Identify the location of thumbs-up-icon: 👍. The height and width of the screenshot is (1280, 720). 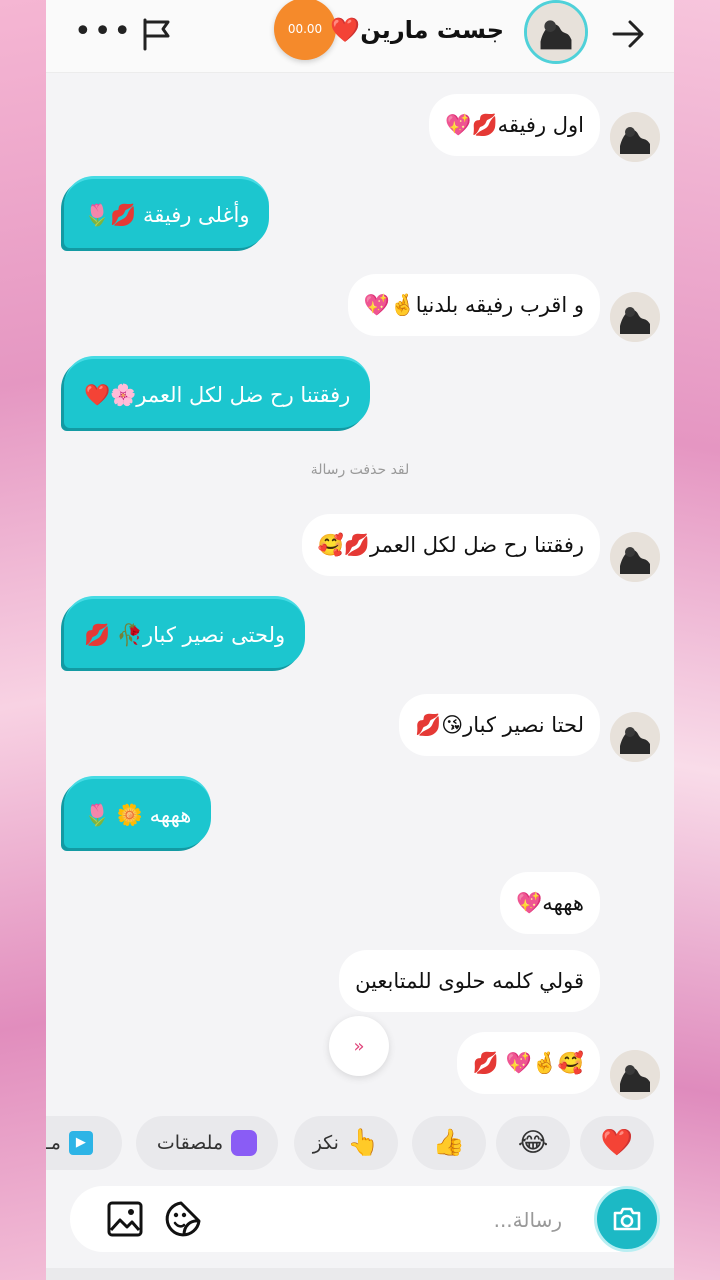
(449, 1143).